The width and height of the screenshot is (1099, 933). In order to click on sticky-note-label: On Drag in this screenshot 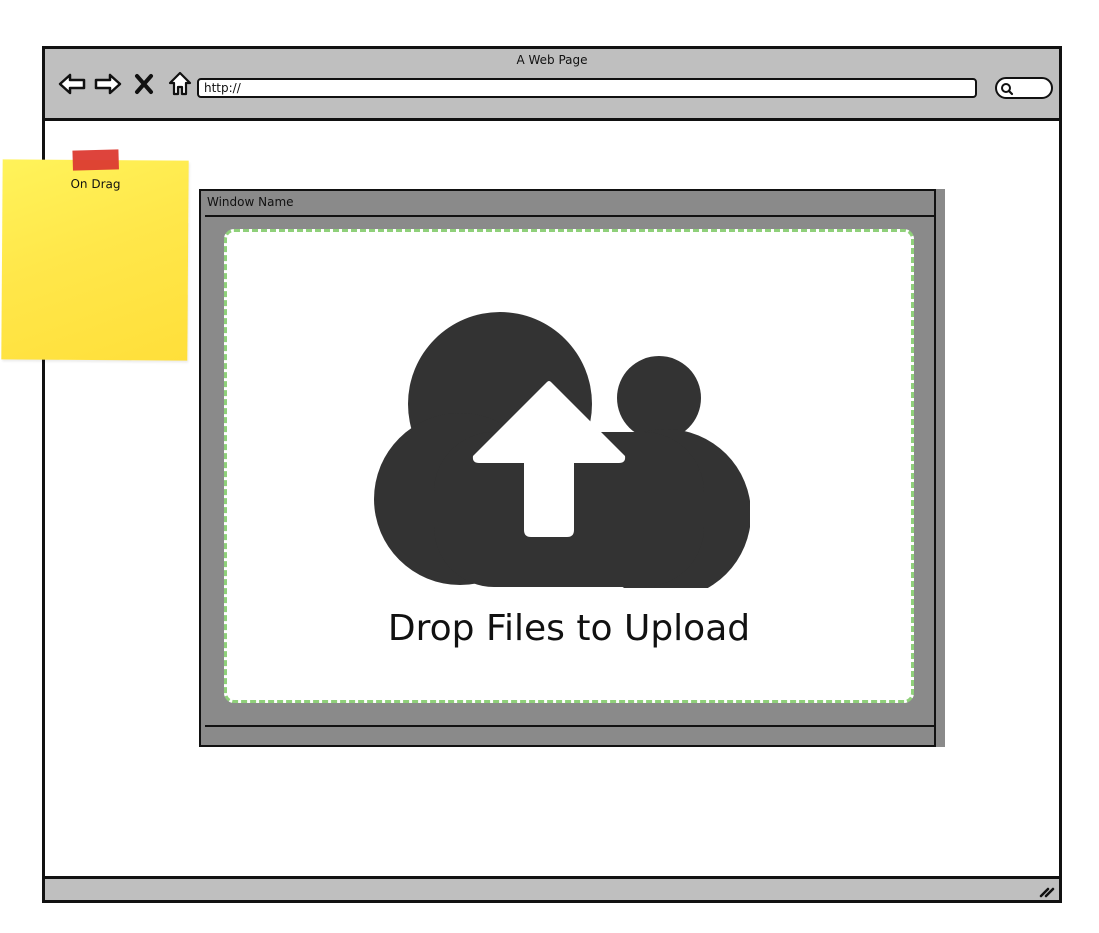, I will do `click(95, 184)`.